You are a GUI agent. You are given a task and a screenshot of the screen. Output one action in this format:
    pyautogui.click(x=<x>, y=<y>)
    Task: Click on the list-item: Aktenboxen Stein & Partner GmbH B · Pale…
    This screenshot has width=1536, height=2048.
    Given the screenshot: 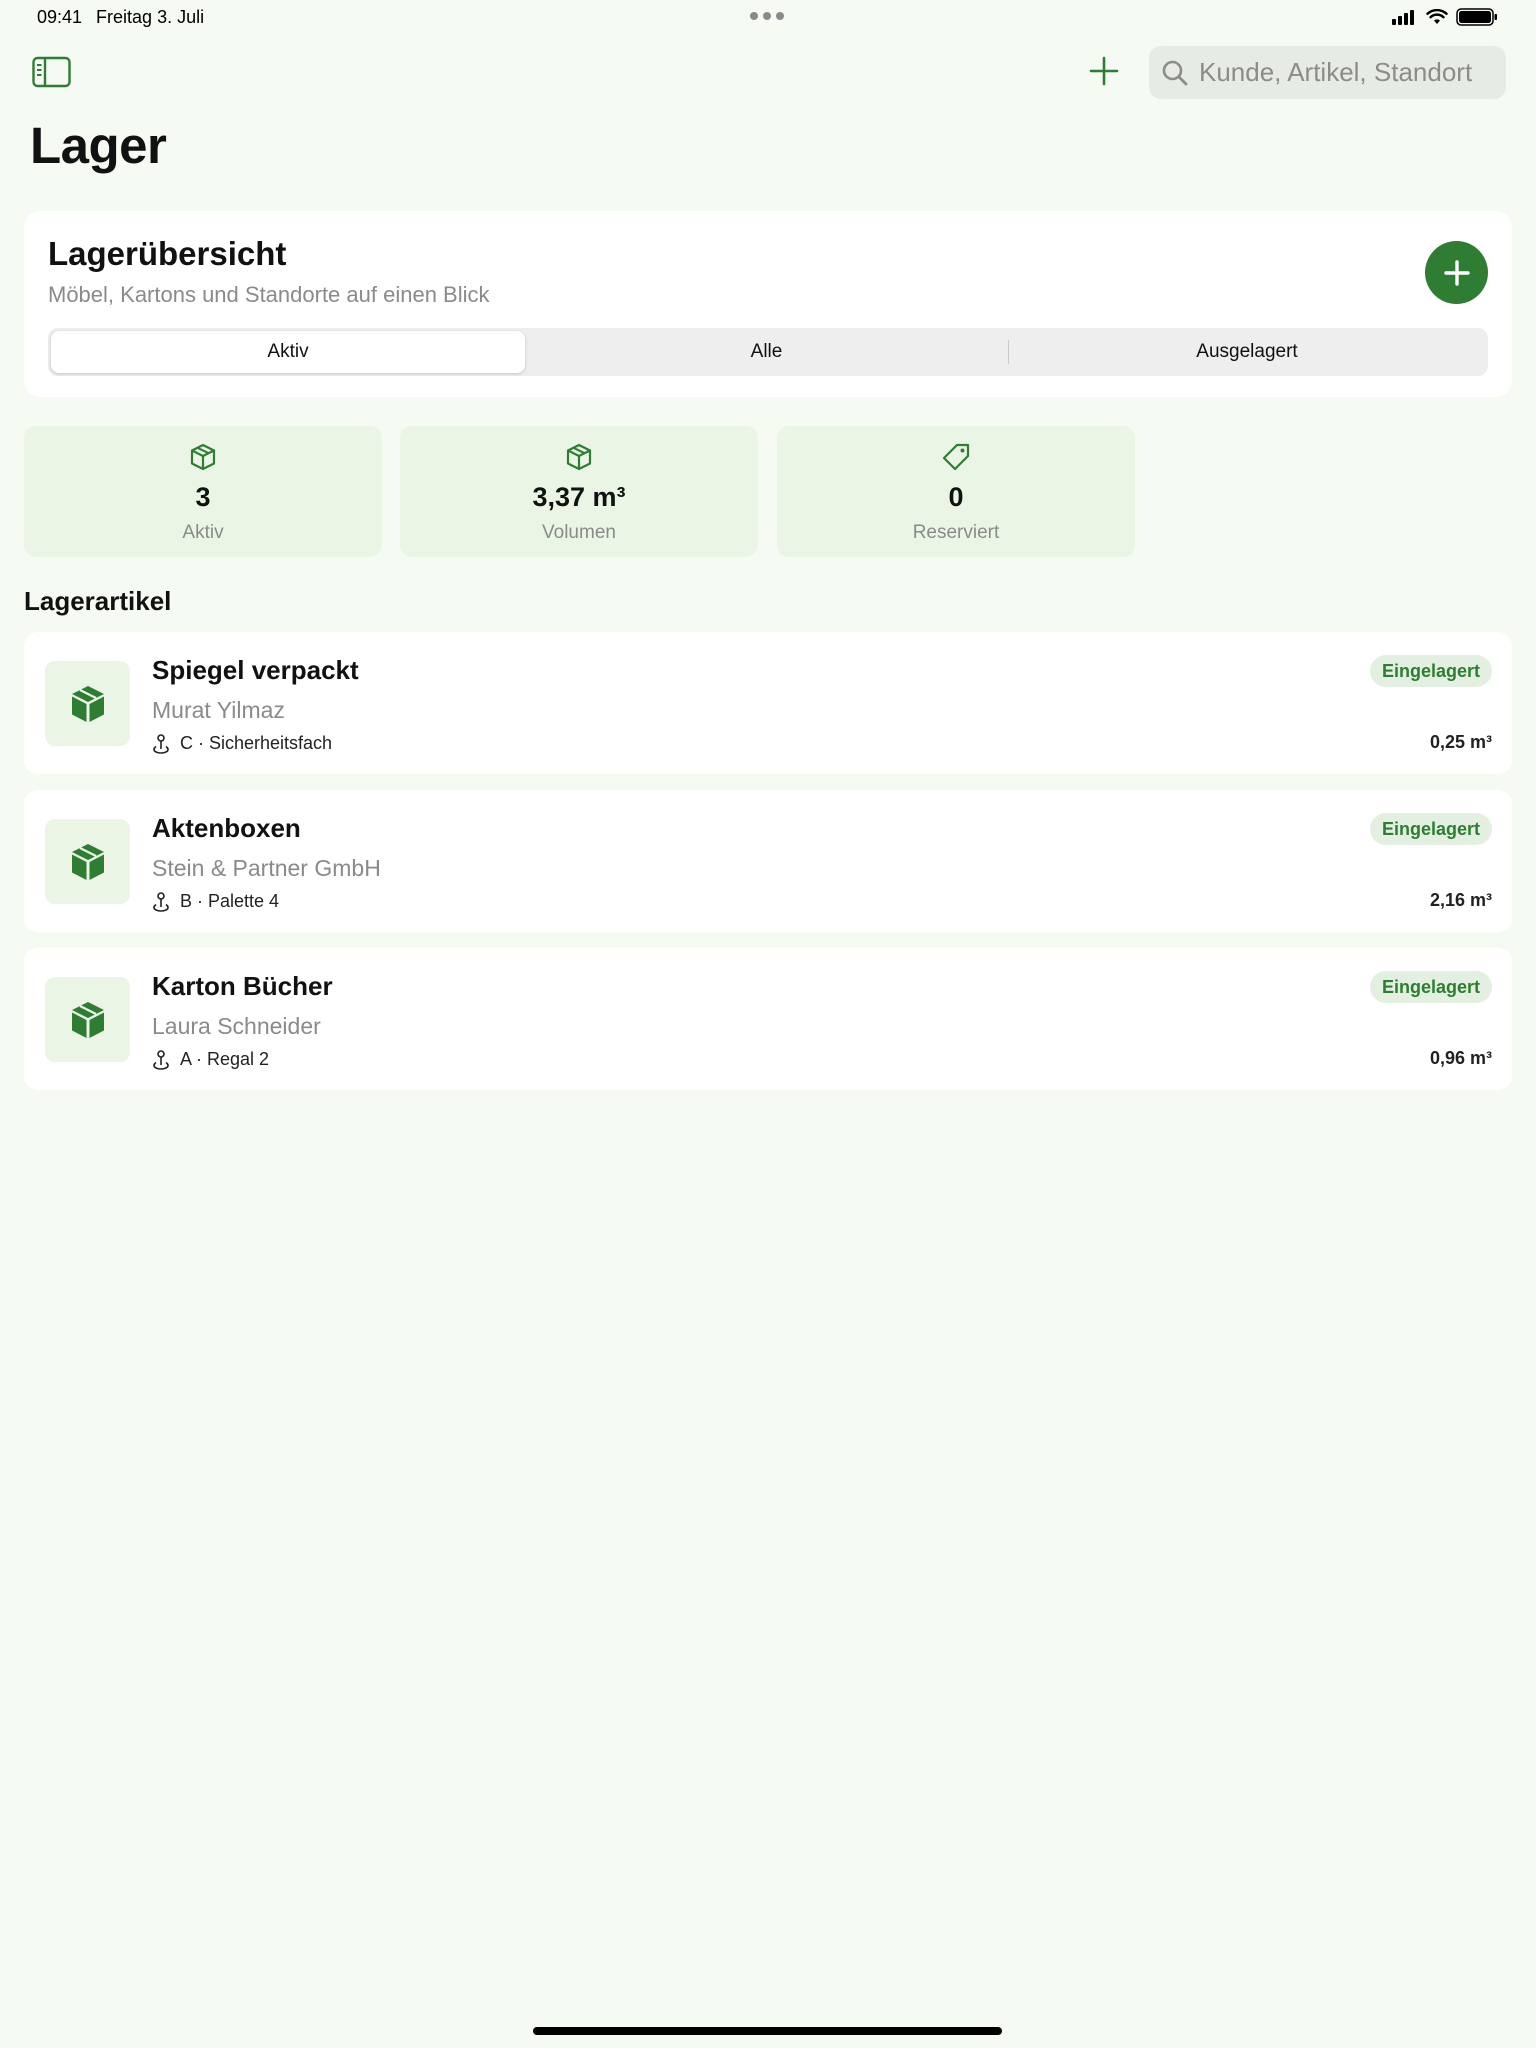 What is the action you would take?
    pyautogui.click(x=768, y=861)
    